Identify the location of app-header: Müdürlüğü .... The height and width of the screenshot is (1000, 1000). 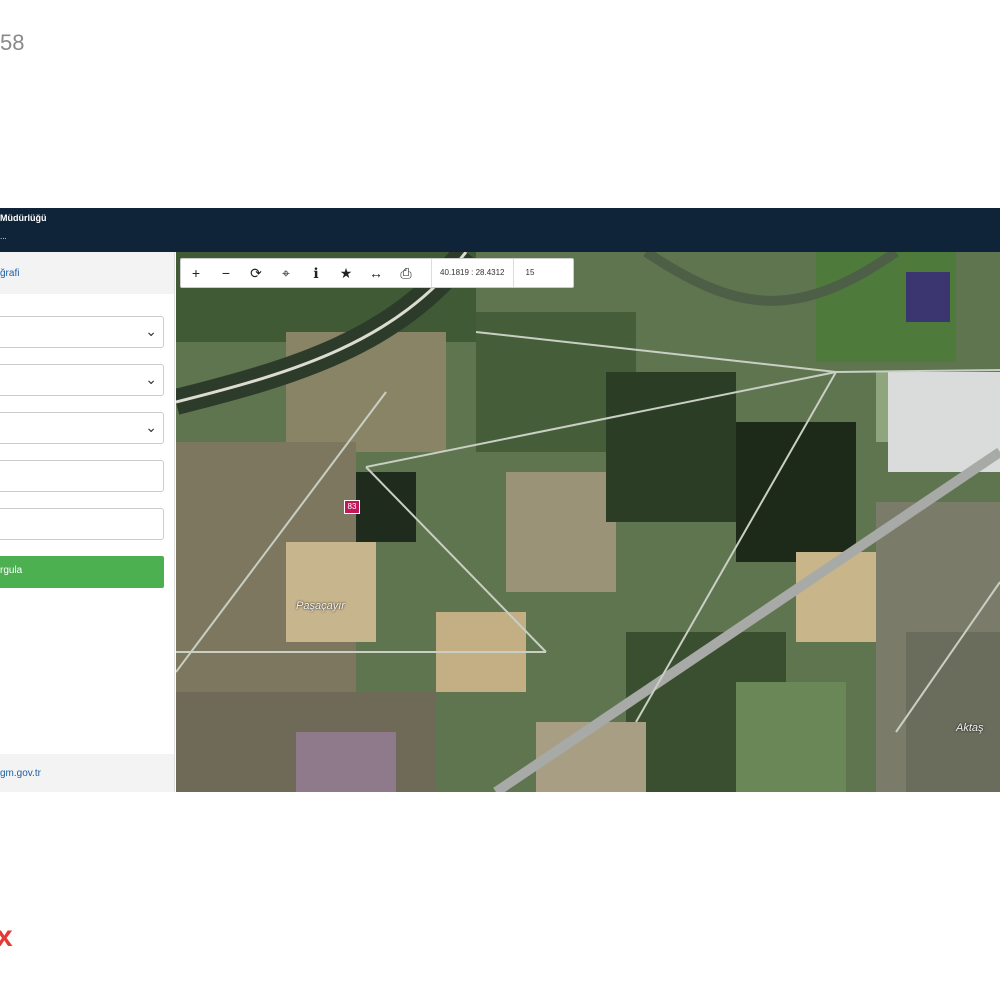
(500, 230).